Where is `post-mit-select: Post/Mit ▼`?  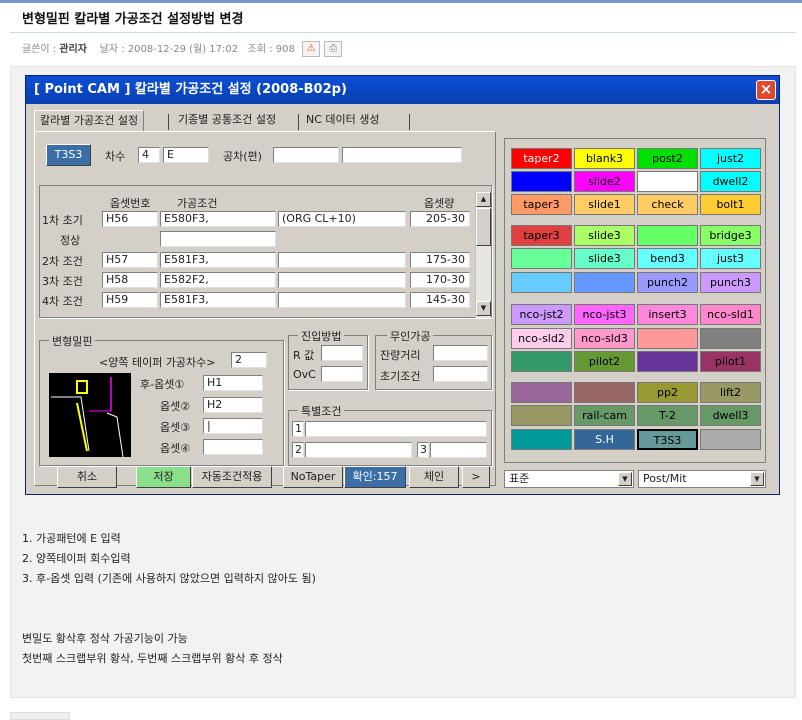 post-mit-select: Post/Mit ▼ is located at coordinates (702, 479).